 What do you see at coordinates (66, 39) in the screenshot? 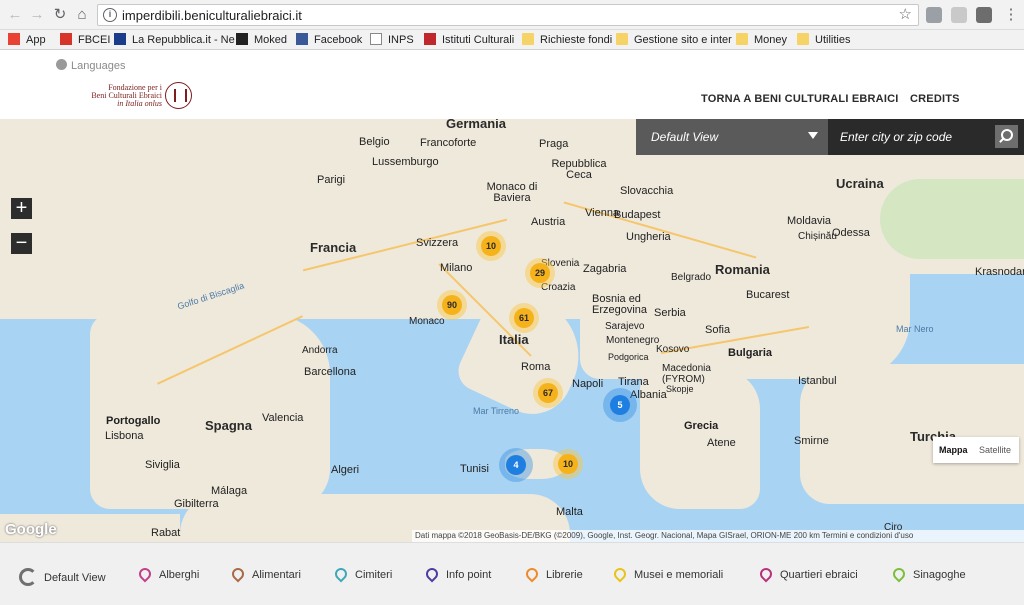
I see `fbcei-favicon-icon` at bounding box center [66, 39].